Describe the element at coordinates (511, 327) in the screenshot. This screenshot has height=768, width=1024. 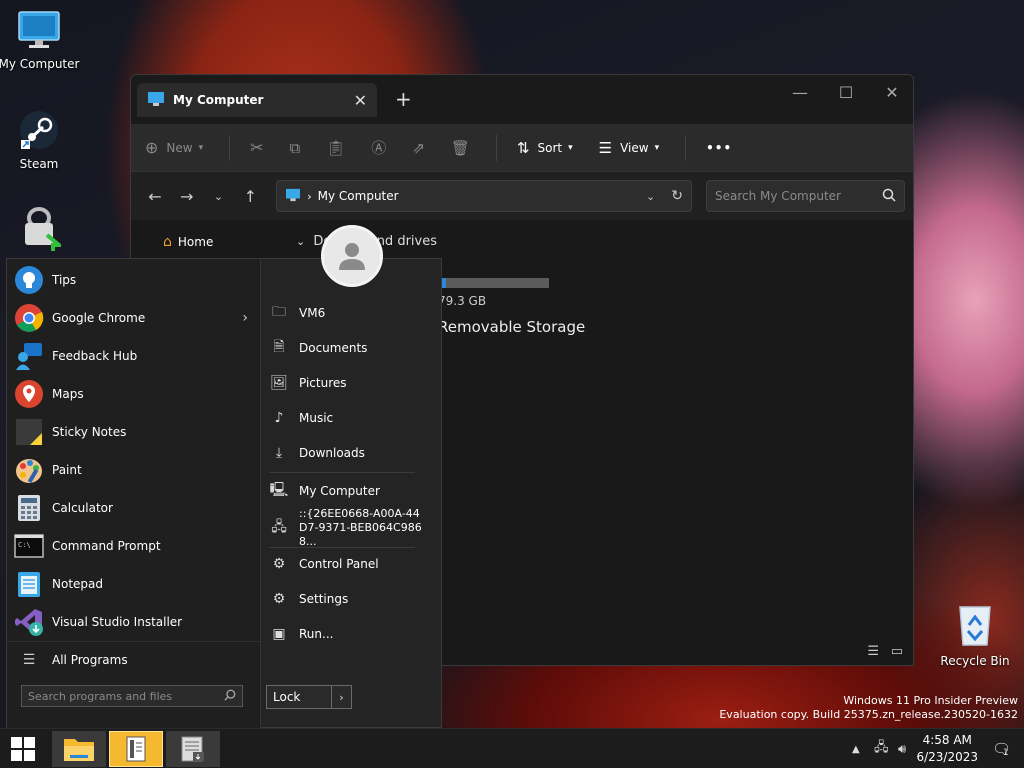
I see `removable-storage-label: Removable Storage` at that location.